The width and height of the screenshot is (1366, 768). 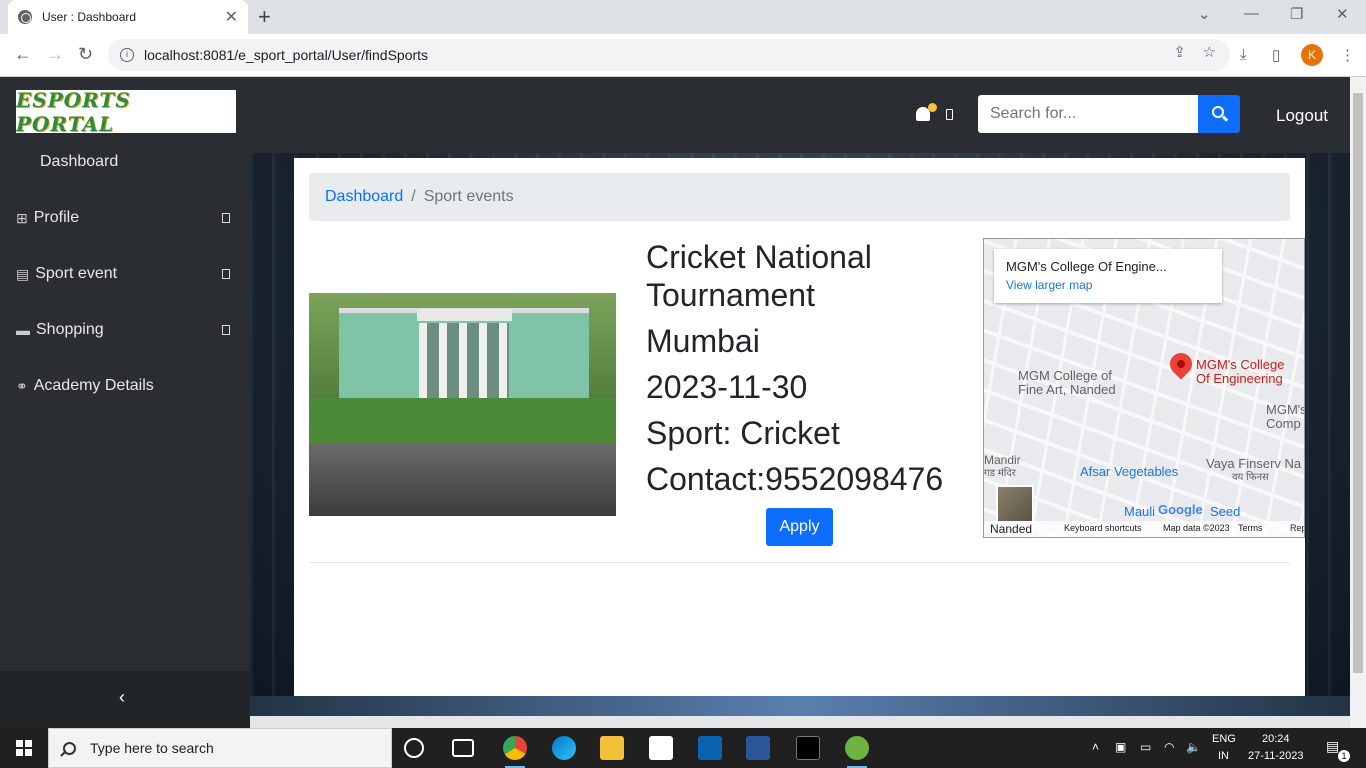 I want to click on file-explorer-icon, so click(x=612, y=748).